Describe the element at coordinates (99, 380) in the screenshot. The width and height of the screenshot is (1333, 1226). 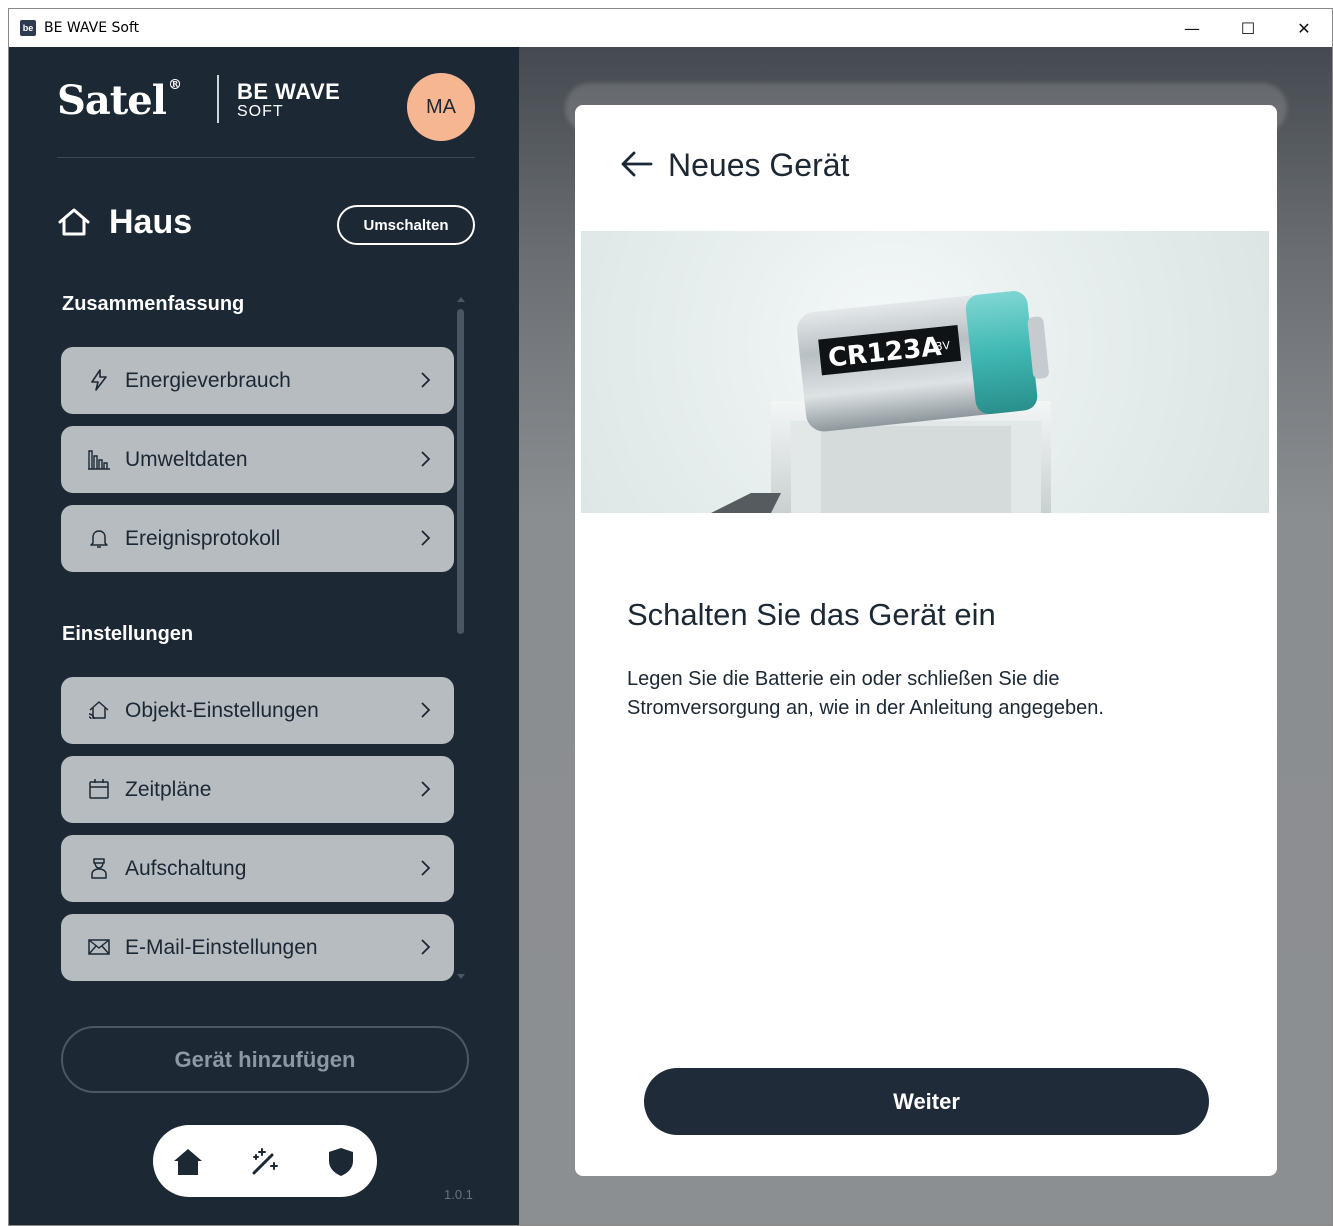
I see `lightning-icon` at that location.